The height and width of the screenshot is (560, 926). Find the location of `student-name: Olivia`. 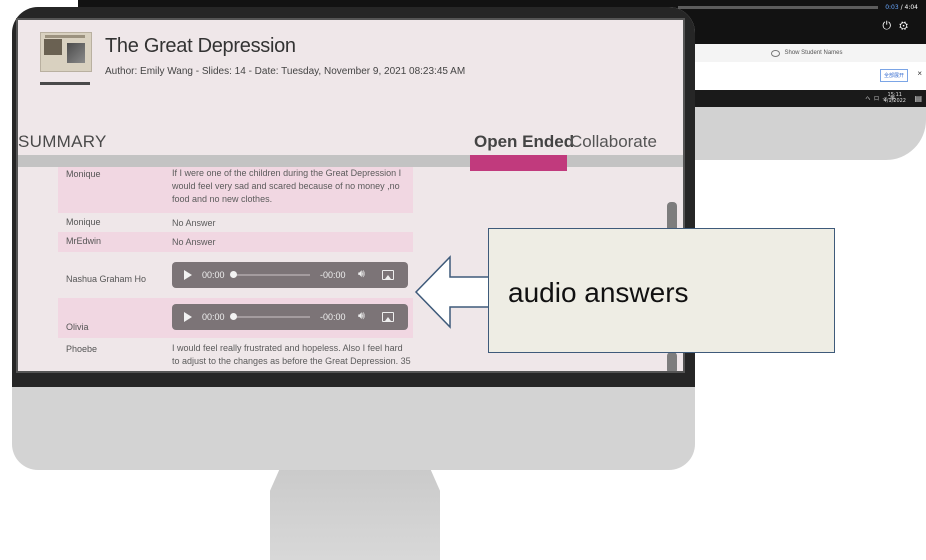

student-name: Olivia is located at coordinates (77, 327).